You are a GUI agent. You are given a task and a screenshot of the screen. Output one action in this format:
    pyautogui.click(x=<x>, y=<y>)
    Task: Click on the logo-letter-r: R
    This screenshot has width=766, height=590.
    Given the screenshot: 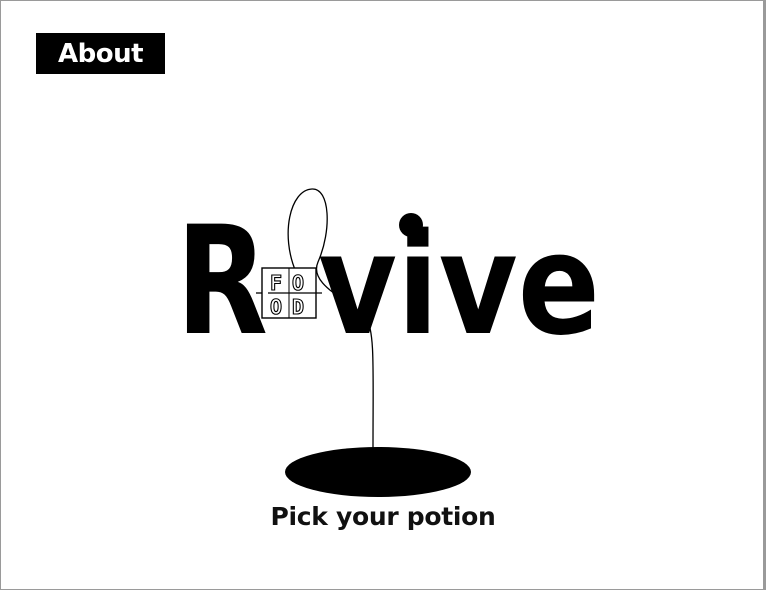 What is the action you would take?
    pyautogui.click(x=222, y=282)
    